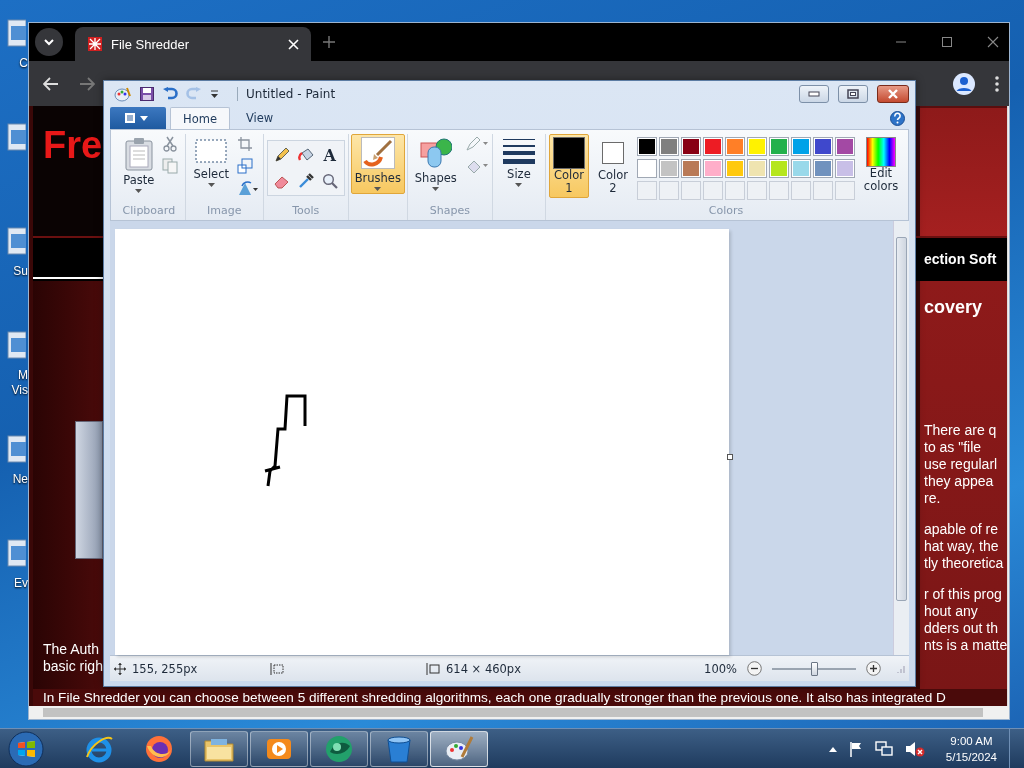 The height and width of the screenshot is (768, 1024). Describe the element at coordinates (436, 189) in the screenshot. I see `caret-icon` at that location.